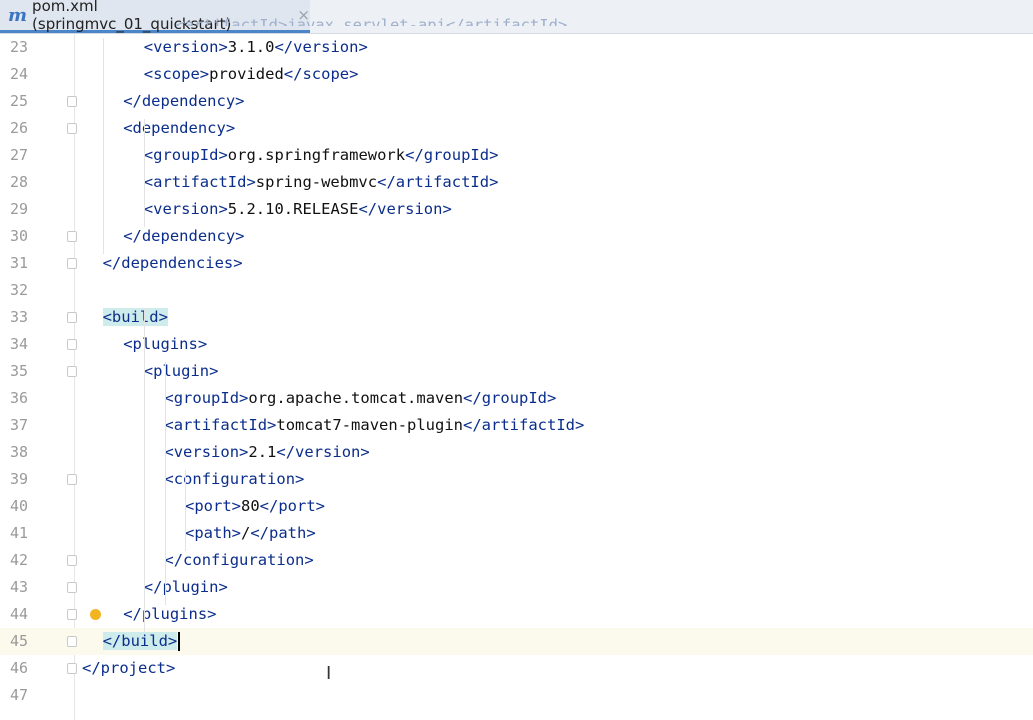  Describe the element at coordinates (516, 695) in the screenshot. I see `code-line: 47` at that location.